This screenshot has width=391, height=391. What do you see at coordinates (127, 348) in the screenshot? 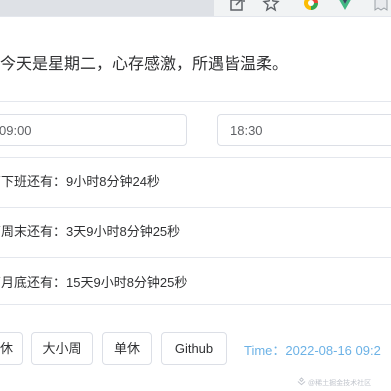
I see `single-rest-button: 单休` at bounding box center [127, 348].